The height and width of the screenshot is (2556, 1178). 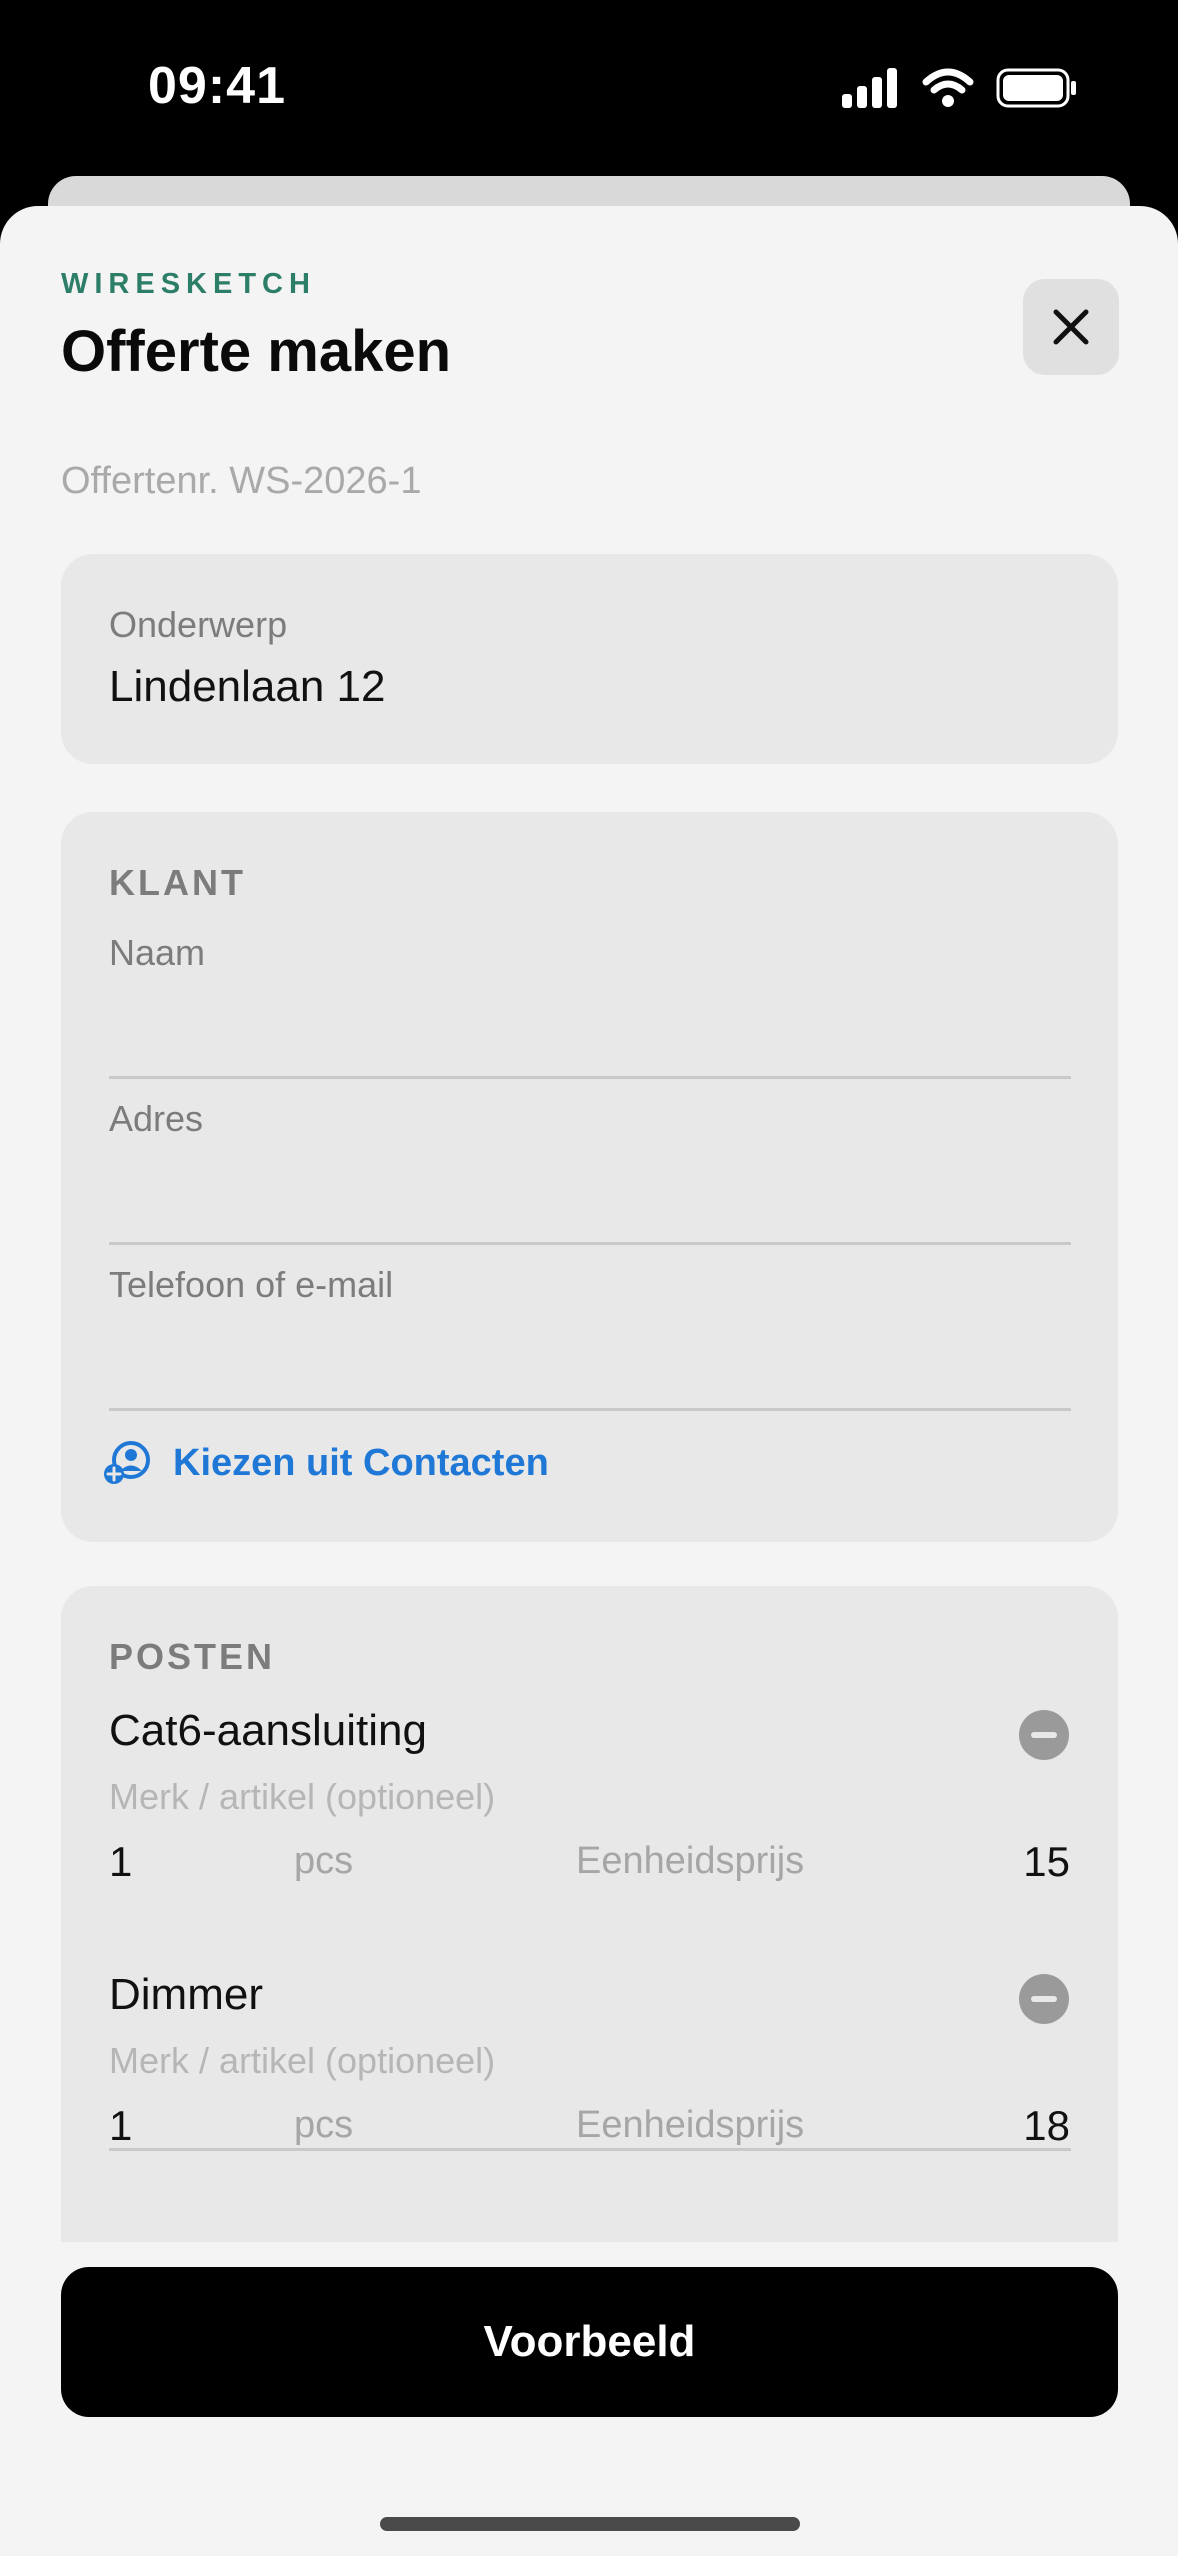 What do you see at coordinates (192, 1656) in the screenshot?
I see `items-heading: POSTEN` at bounding box center [192, 1656].